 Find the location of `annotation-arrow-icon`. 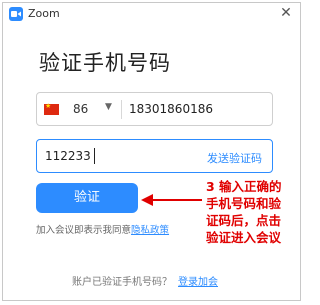

annotation-arrow-icon is located at coordinates (171, 200).